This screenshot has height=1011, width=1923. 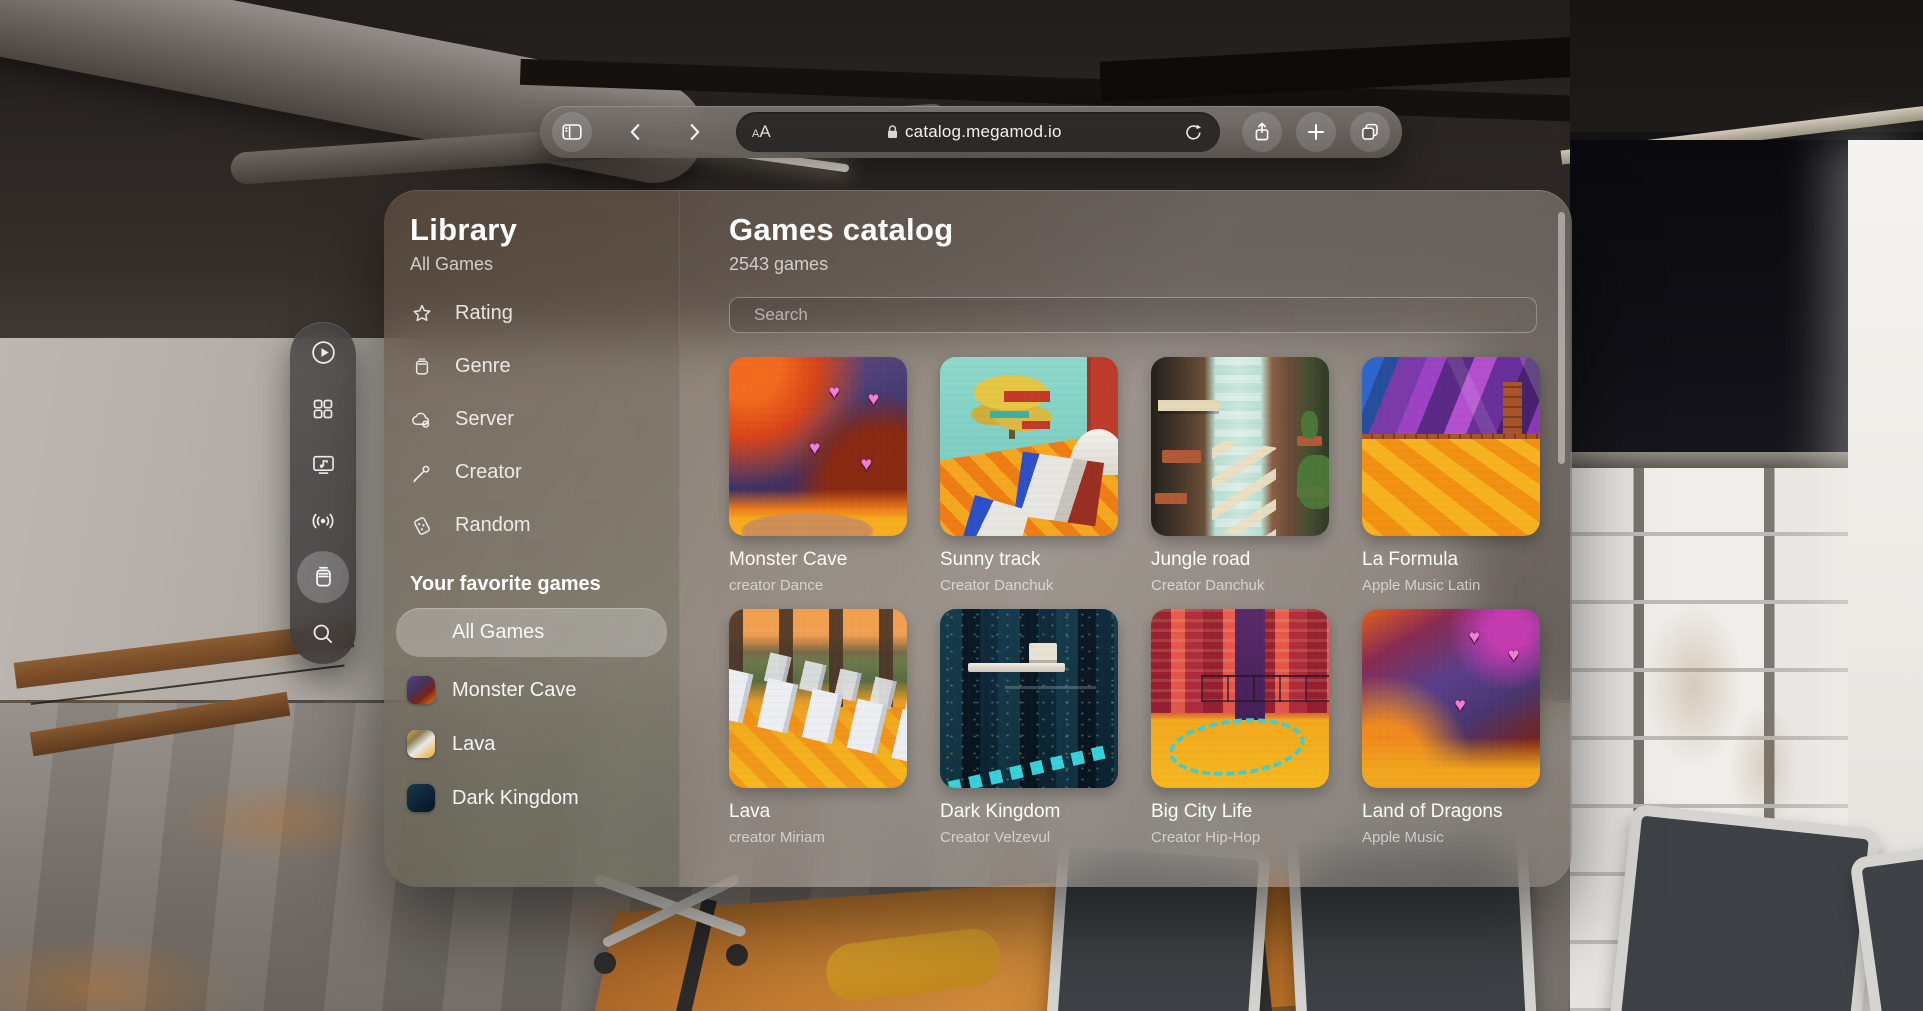 What do you see at coordinates (538, 313) in the screenshot?
I see `filter-rating: Rating` at bounding box center [538, 313].